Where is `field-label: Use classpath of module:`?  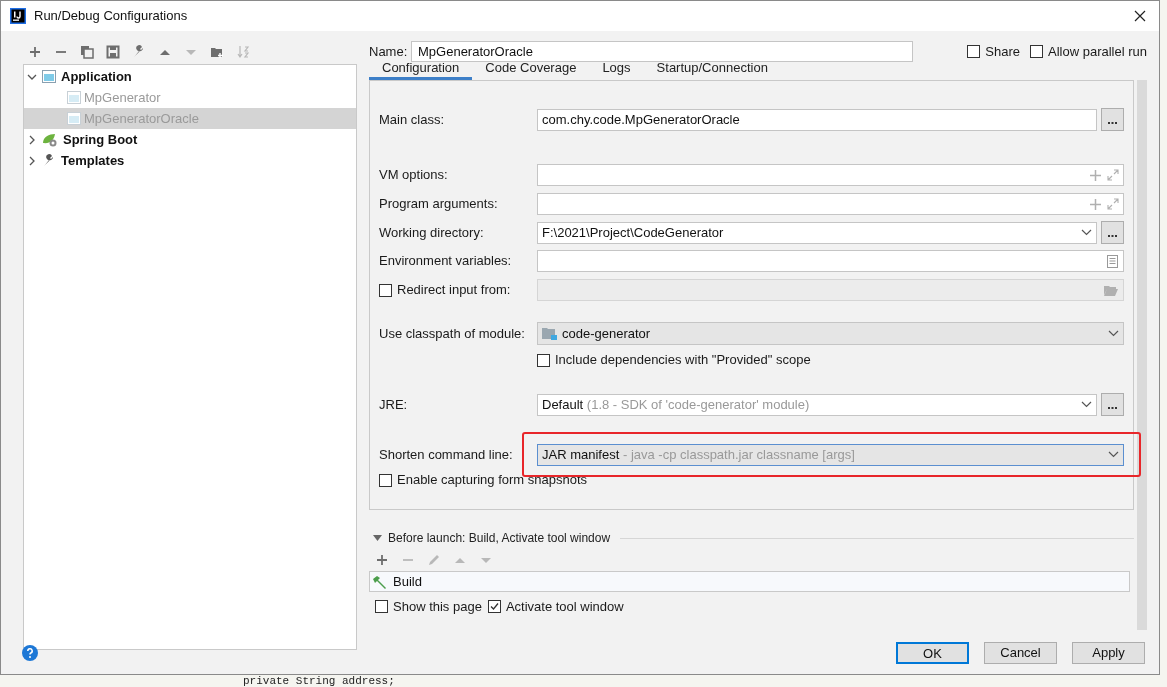
field-label: Use classpath of module: is located at coordinates (452, 333).